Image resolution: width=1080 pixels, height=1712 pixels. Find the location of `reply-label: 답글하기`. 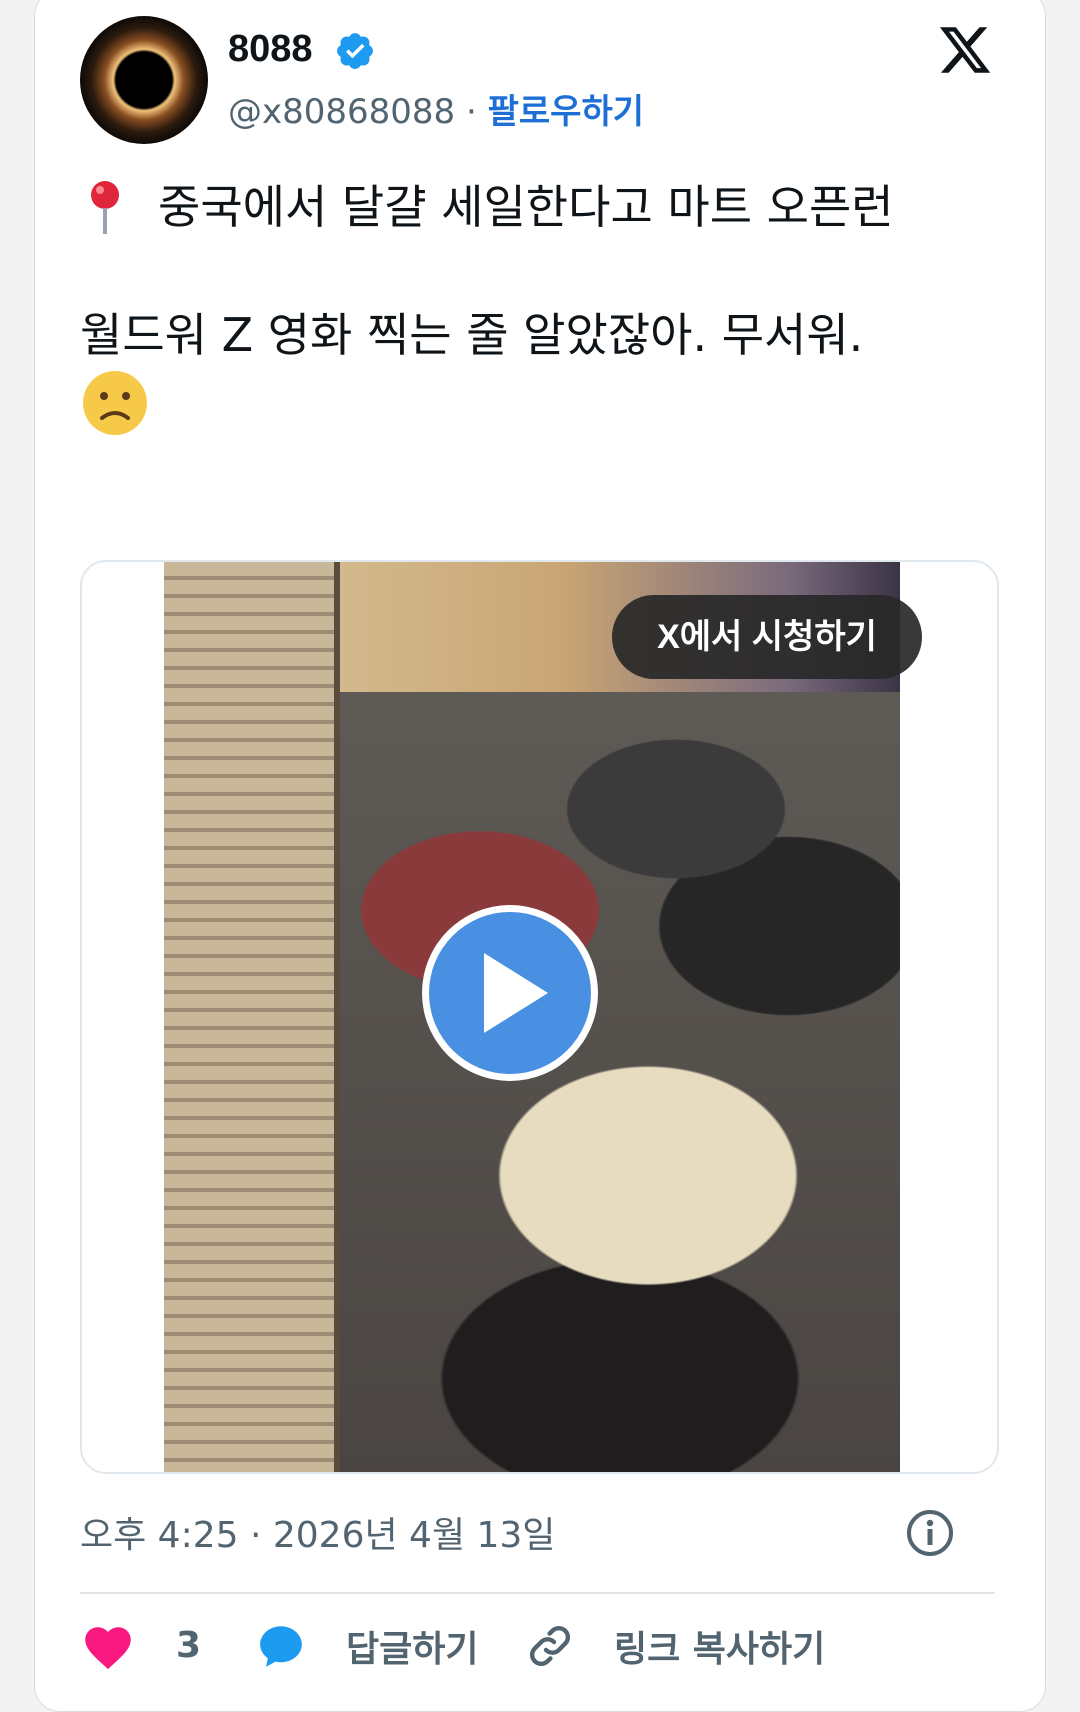

reply-label: 답글하기 is located at coordinates (412, 1649).